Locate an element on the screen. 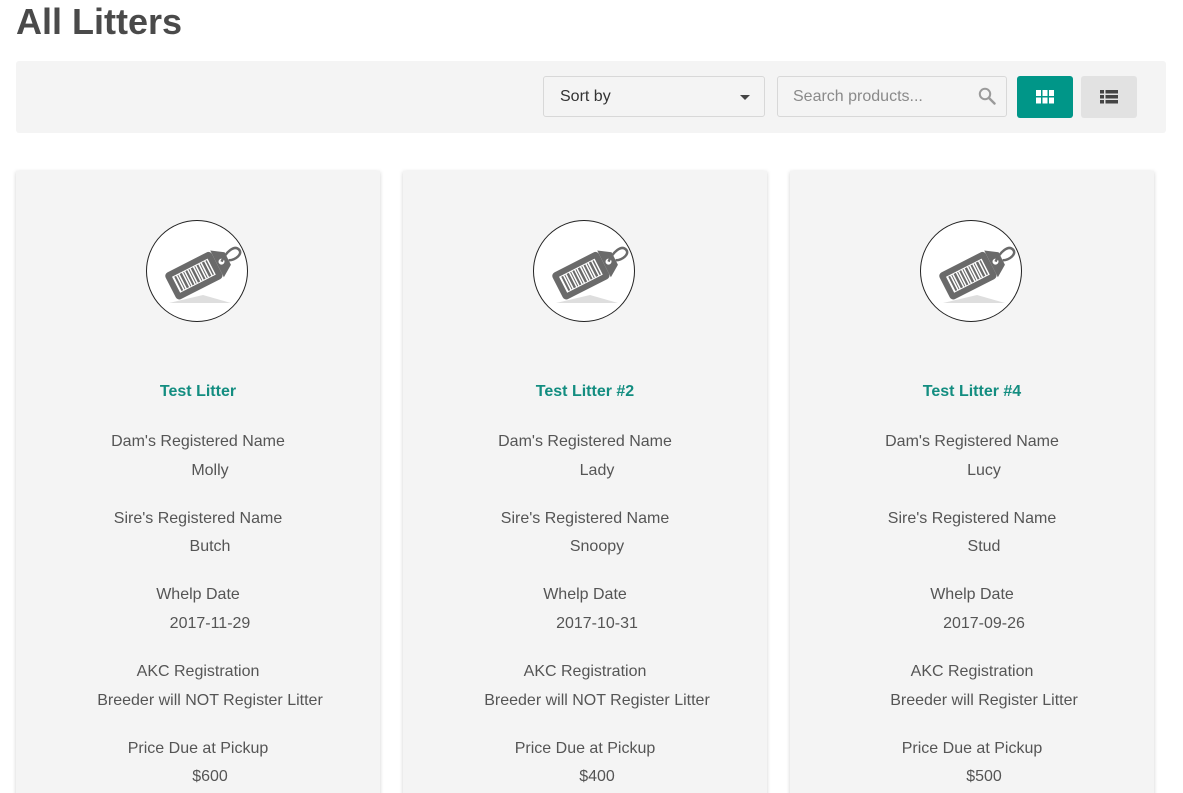  search-box is located at coordinates (892, 96).